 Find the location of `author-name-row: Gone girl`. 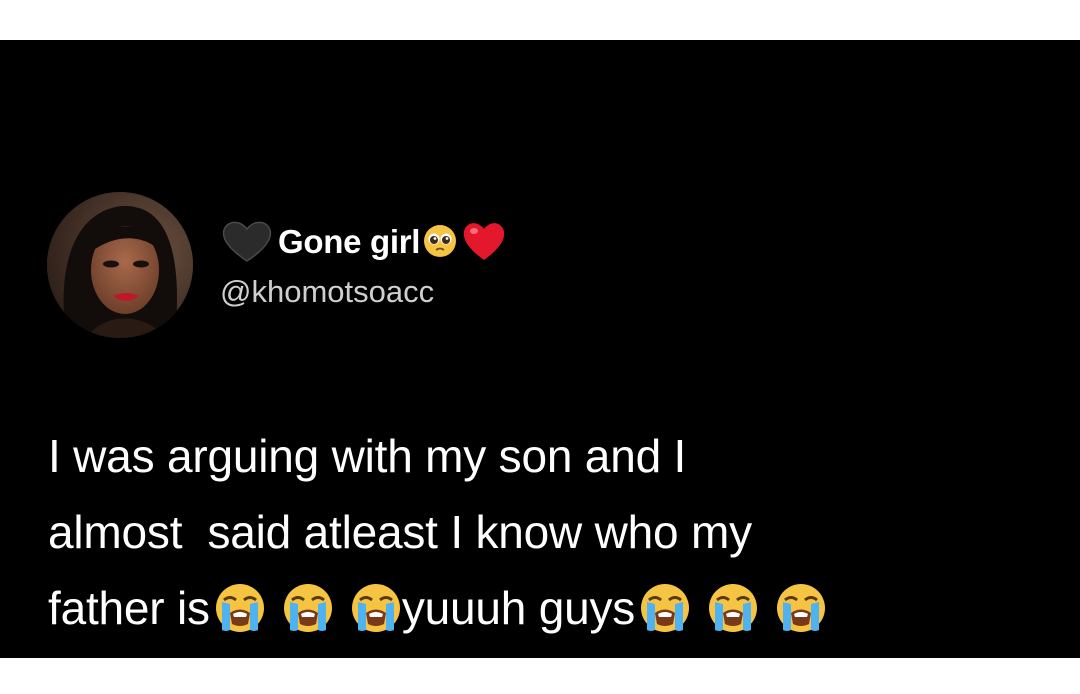

author-name-row: Gone girl is located at coordinates (363, 241).